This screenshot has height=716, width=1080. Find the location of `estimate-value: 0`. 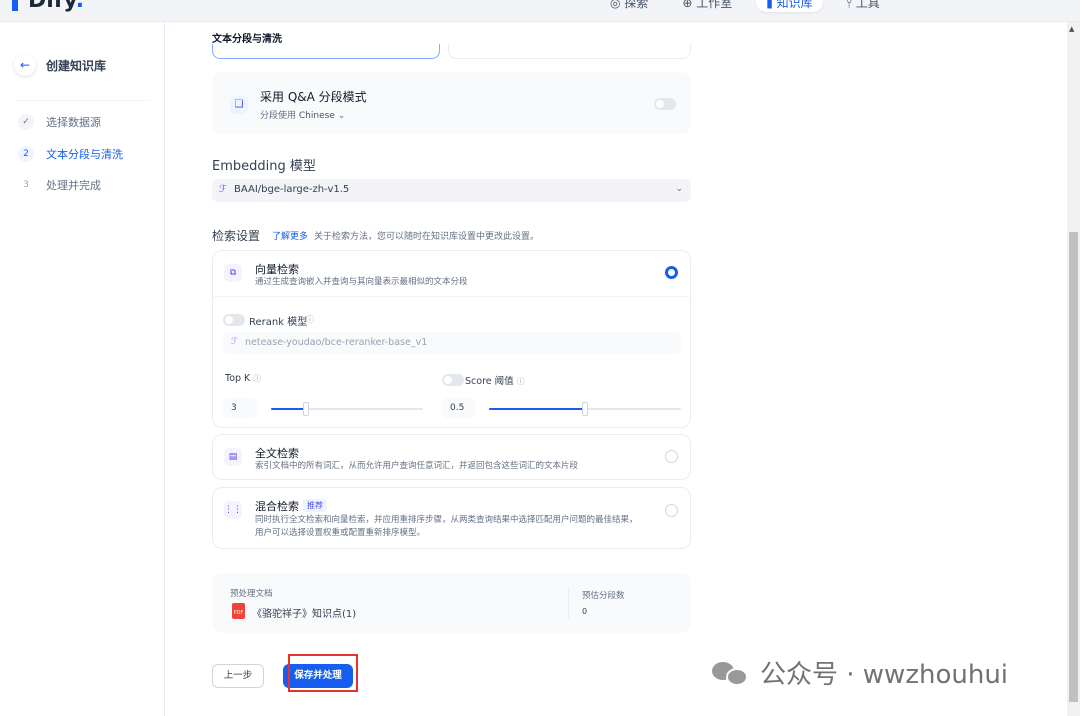

estimate-value: 0 is located at coordinates (585, 611).